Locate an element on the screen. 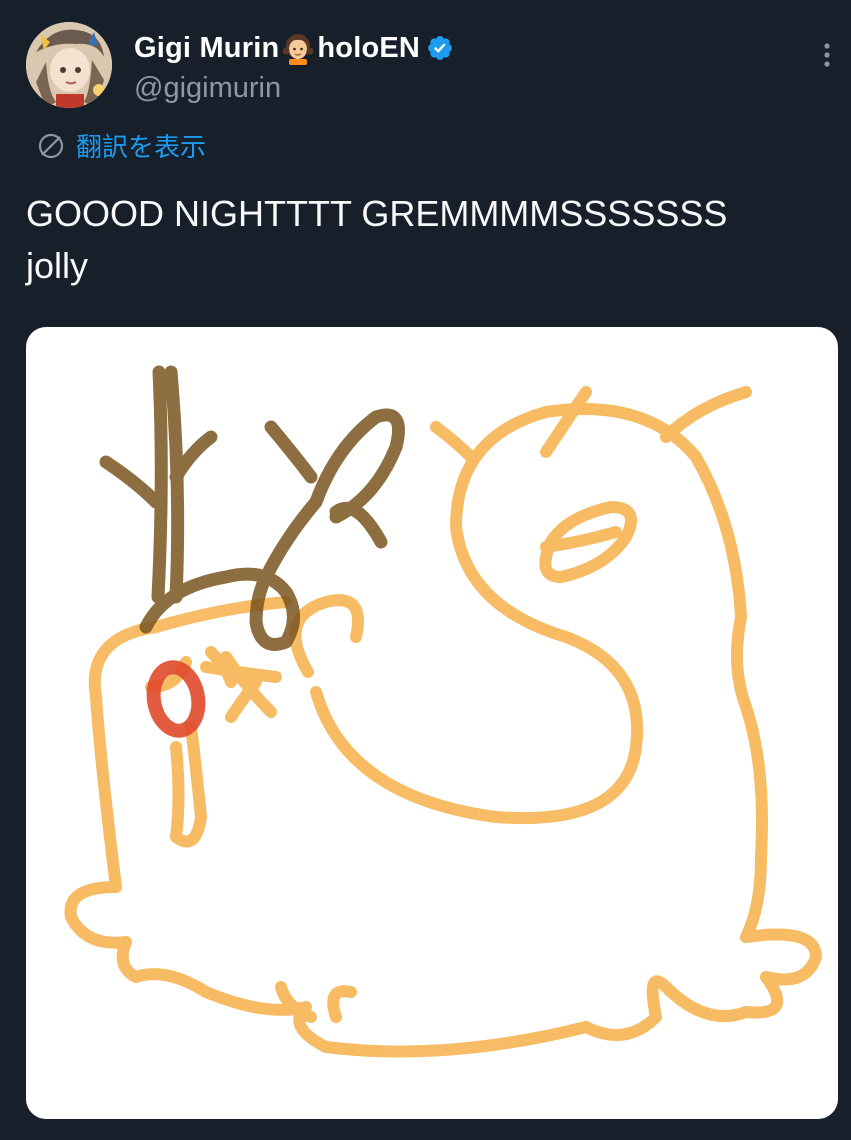  tweet-text: GOOOD NIGHTTTT GREMMMMSSSSSSS jolly is located at coordinates (377, 239).